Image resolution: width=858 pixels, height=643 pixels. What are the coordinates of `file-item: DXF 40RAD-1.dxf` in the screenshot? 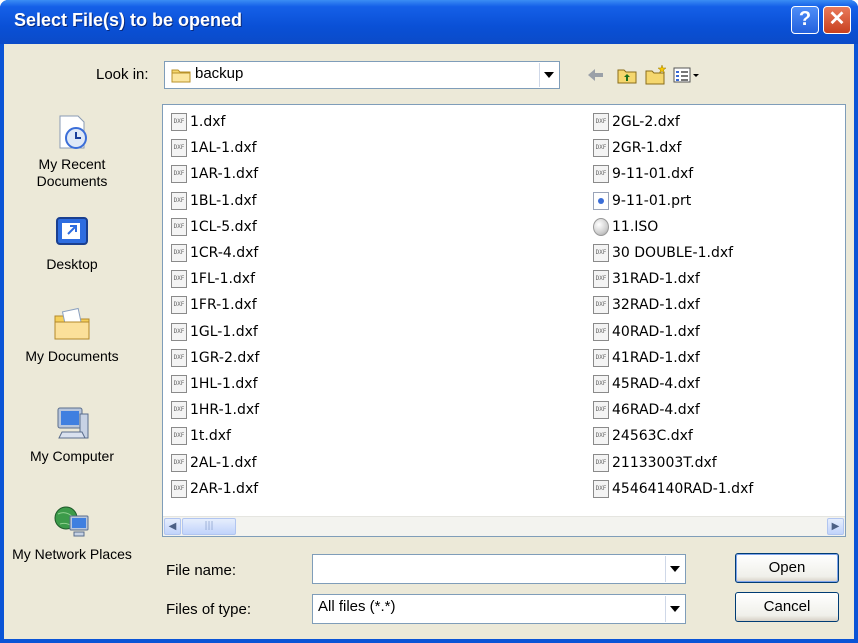 It's located at (673, 332).